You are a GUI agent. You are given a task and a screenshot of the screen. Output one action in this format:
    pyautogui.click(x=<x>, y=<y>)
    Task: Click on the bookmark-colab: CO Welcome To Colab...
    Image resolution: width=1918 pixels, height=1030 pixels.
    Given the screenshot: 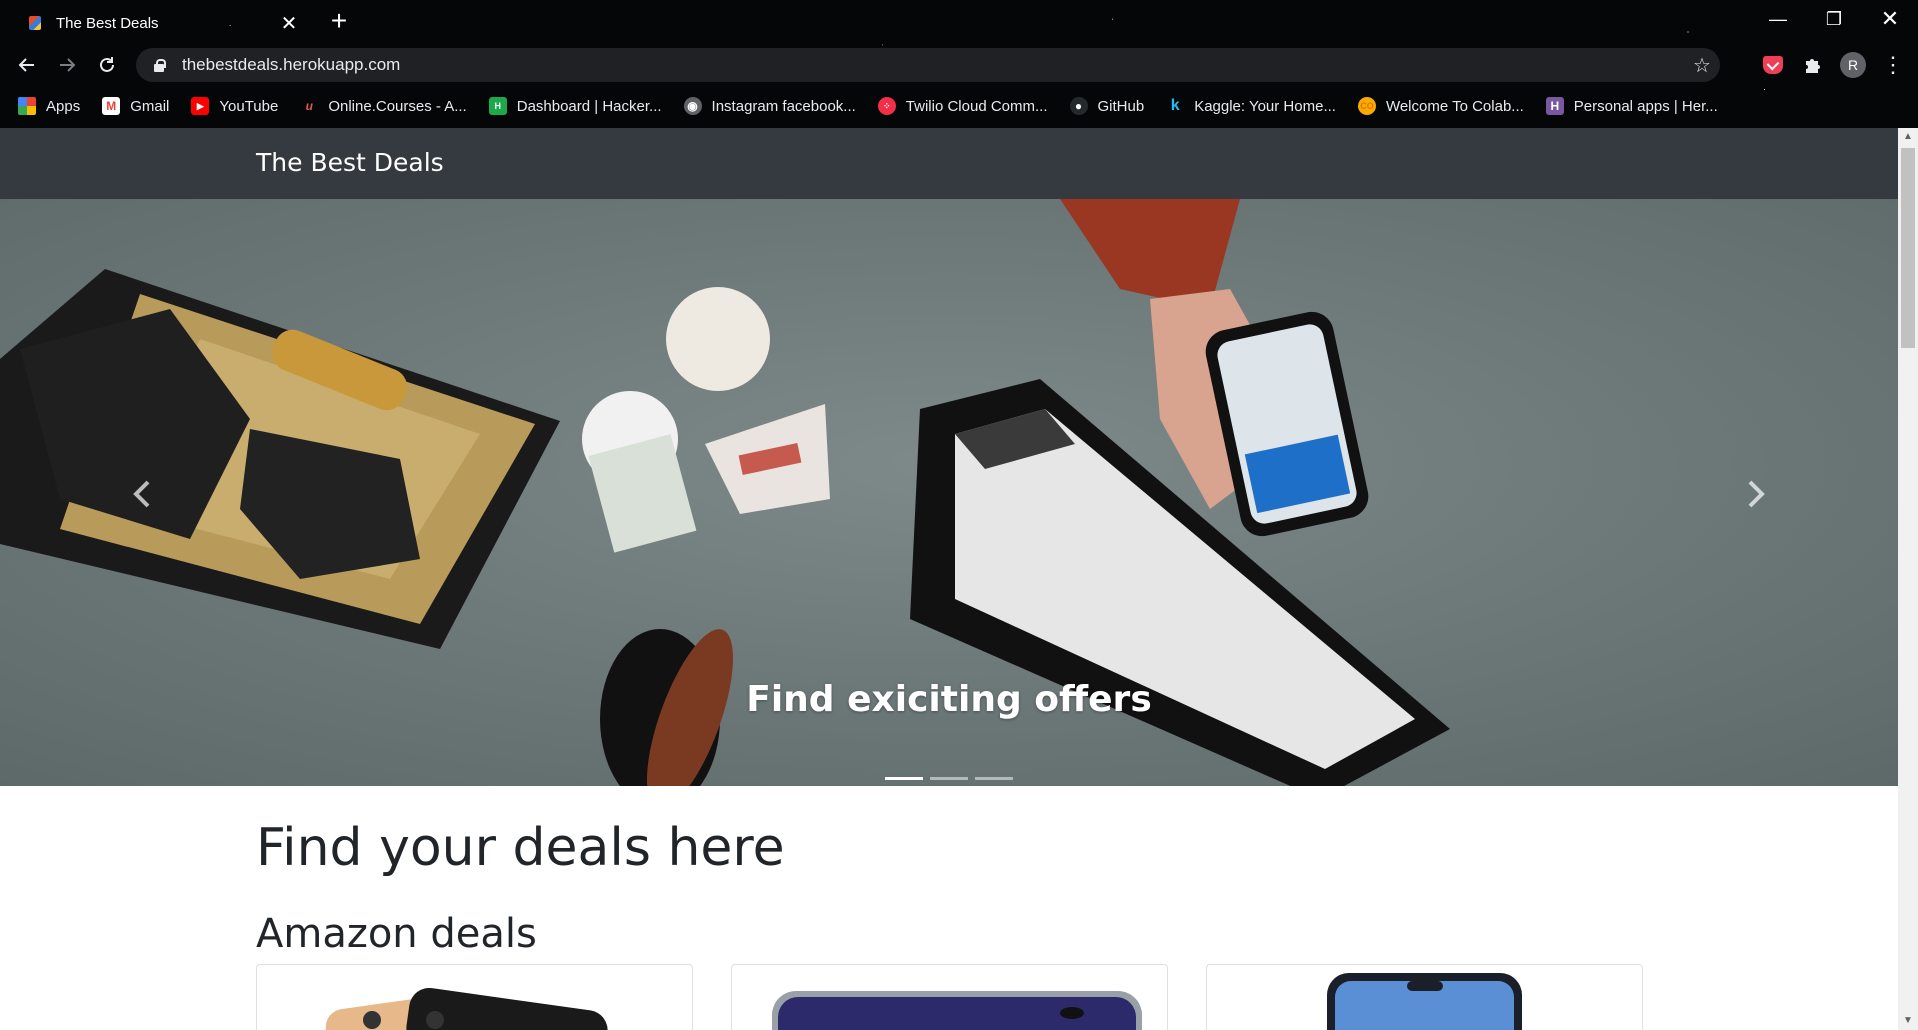 What is the action you would take?
    pyautogui.click(x=1440, y=106)
    